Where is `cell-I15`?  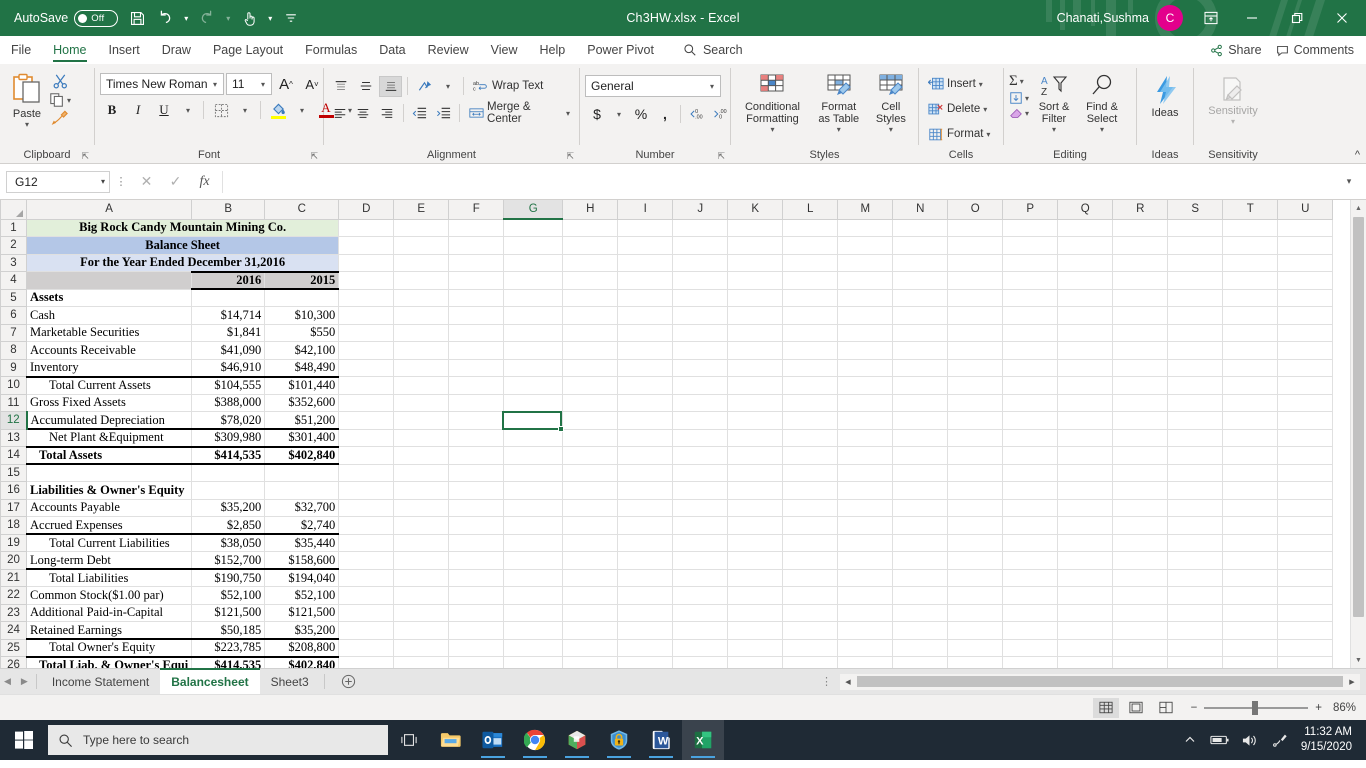
cell-I15 is located at coordinates (645, 472).